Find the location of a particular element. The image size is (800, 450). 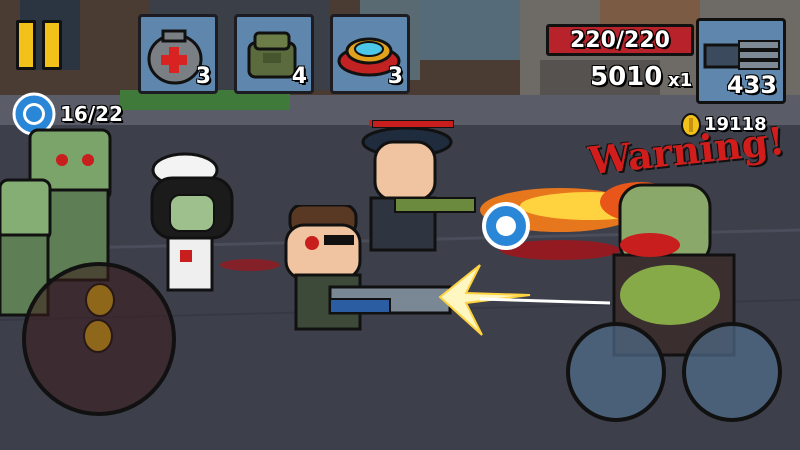

muzzle-flash is located at coordinates (524, 300).